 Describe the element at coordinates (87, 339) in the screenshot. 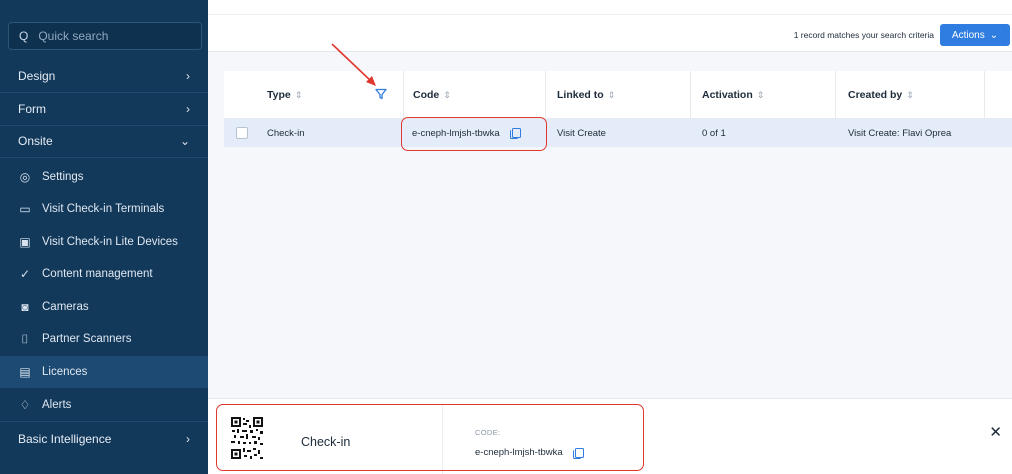

I see `sidebar-item-label: Partner Scanners` at that location.